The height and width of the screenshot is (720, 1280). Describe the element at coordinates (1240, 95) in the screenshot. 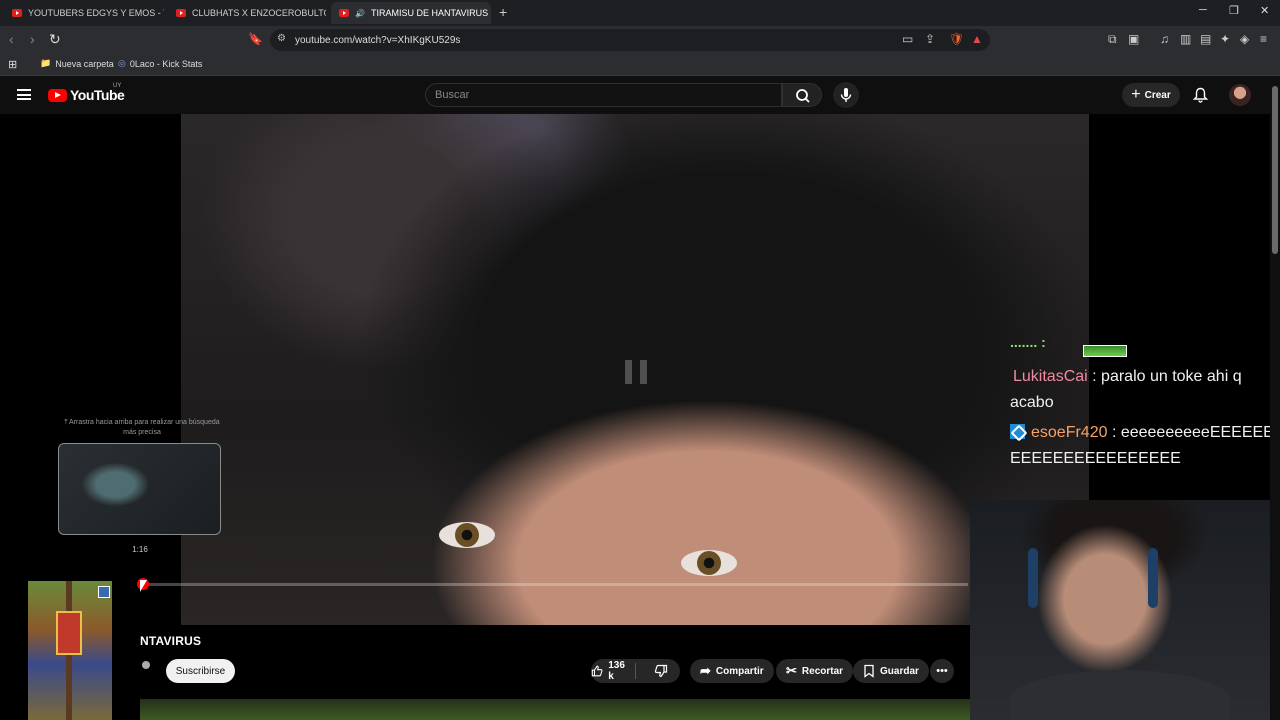

I see `account-avatar` at that location.